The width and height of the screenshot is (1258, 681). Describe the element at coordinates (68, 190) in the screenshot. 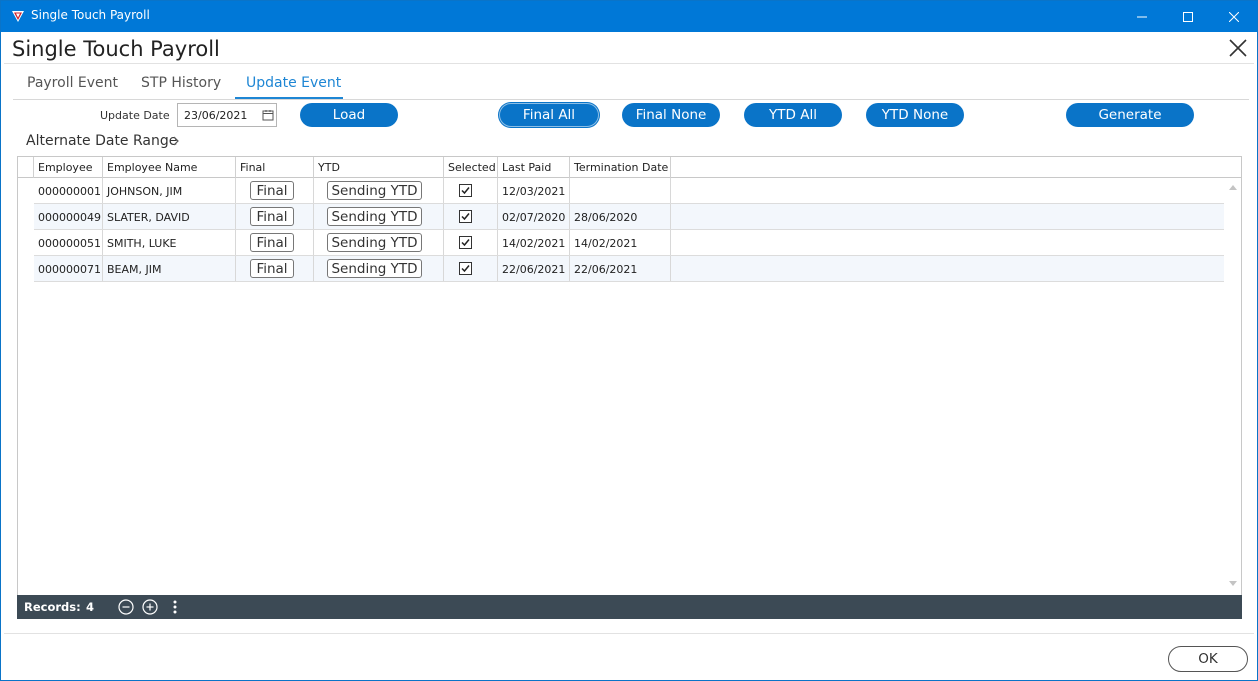

I see `employee-cell: 000000001` at that location.